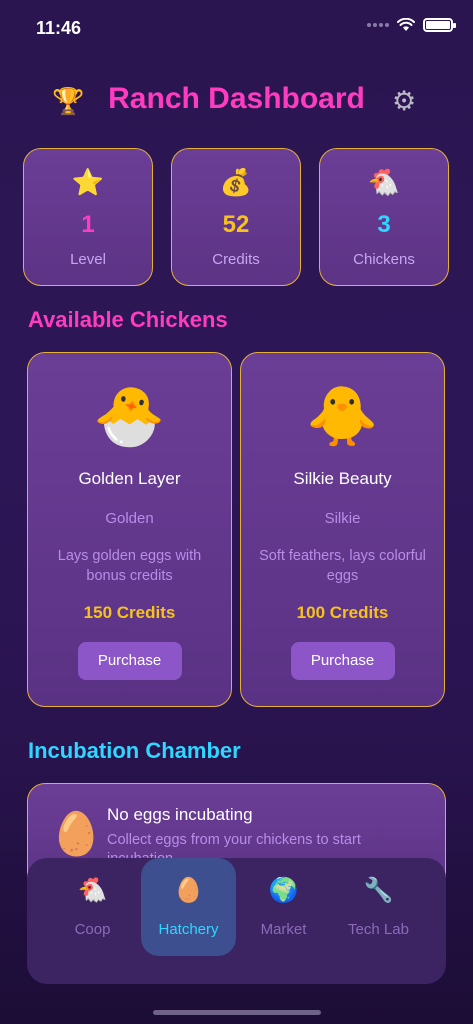 This screenshot has width=473, height=1024. Describe the element at coordinates (406, 24) in the screenshot. I see `wifi-icon` at that location.